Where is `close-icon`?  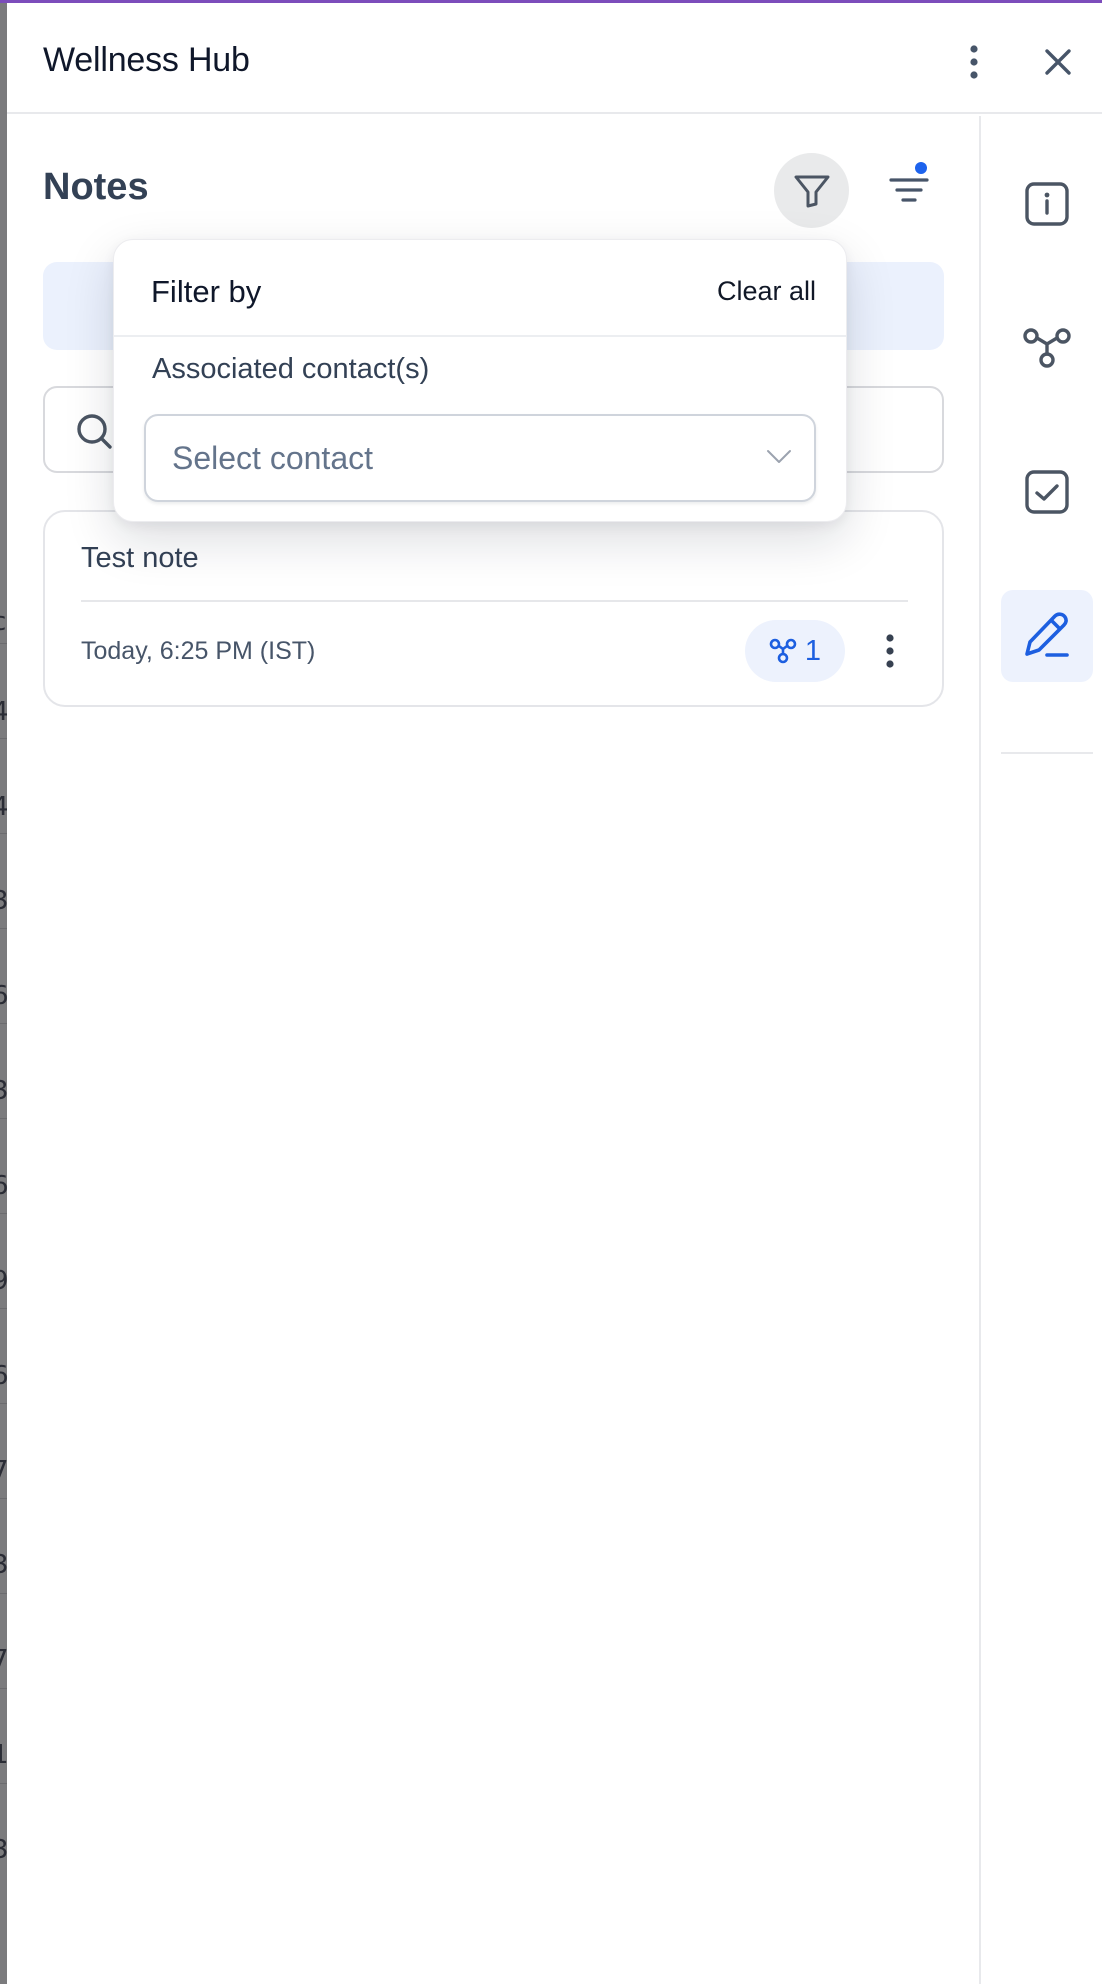 close-icon is located at coordinates (1058, 62).